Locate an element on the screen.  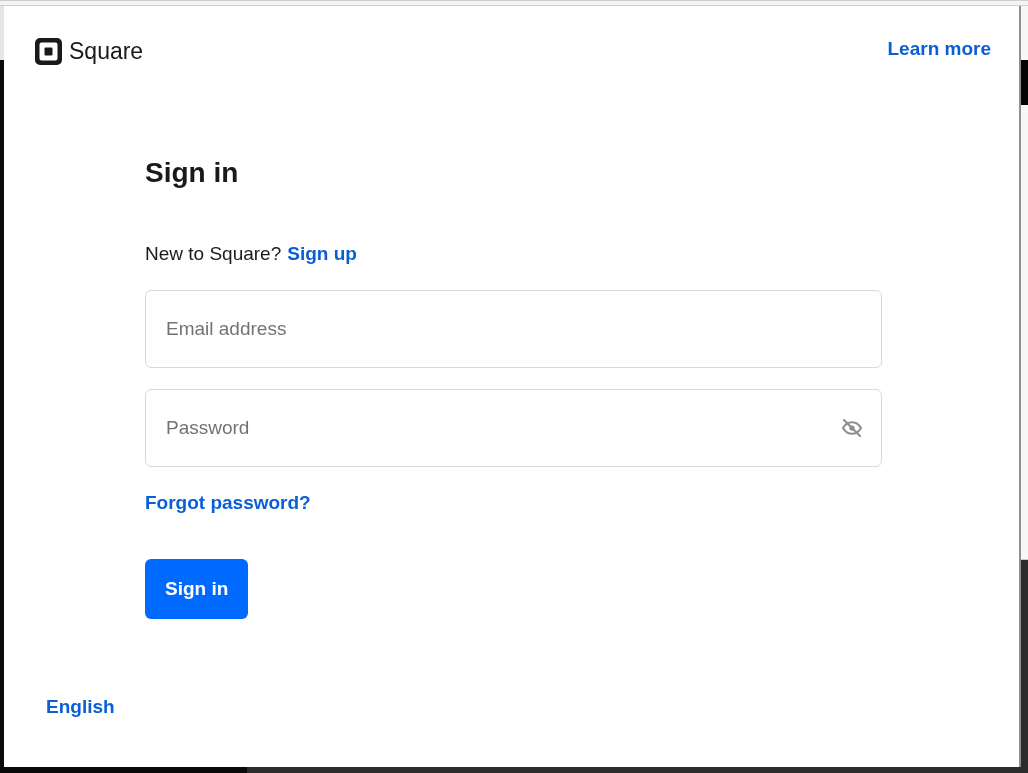
learn-more-link: Learn more is located at coordinates (939, 49).